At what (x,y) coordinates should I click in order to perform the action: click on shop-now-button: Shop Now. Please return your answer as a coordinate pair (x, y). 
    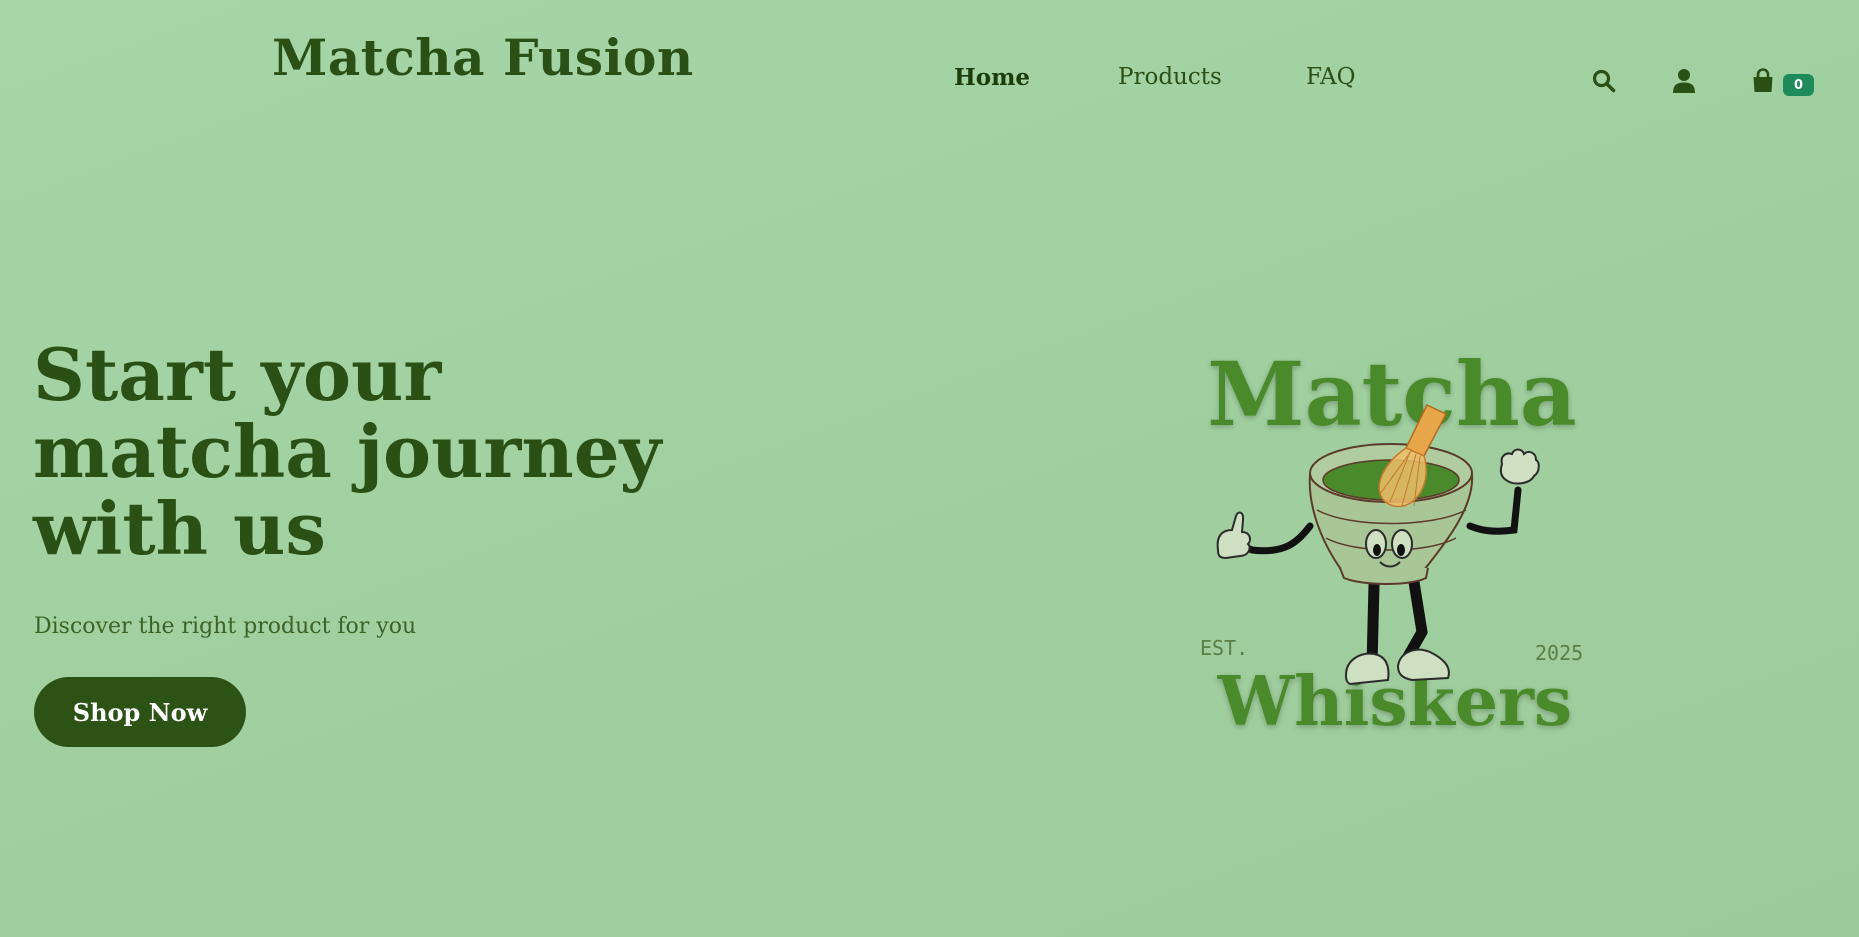
    Looking at the image, I should click on (140, 712).